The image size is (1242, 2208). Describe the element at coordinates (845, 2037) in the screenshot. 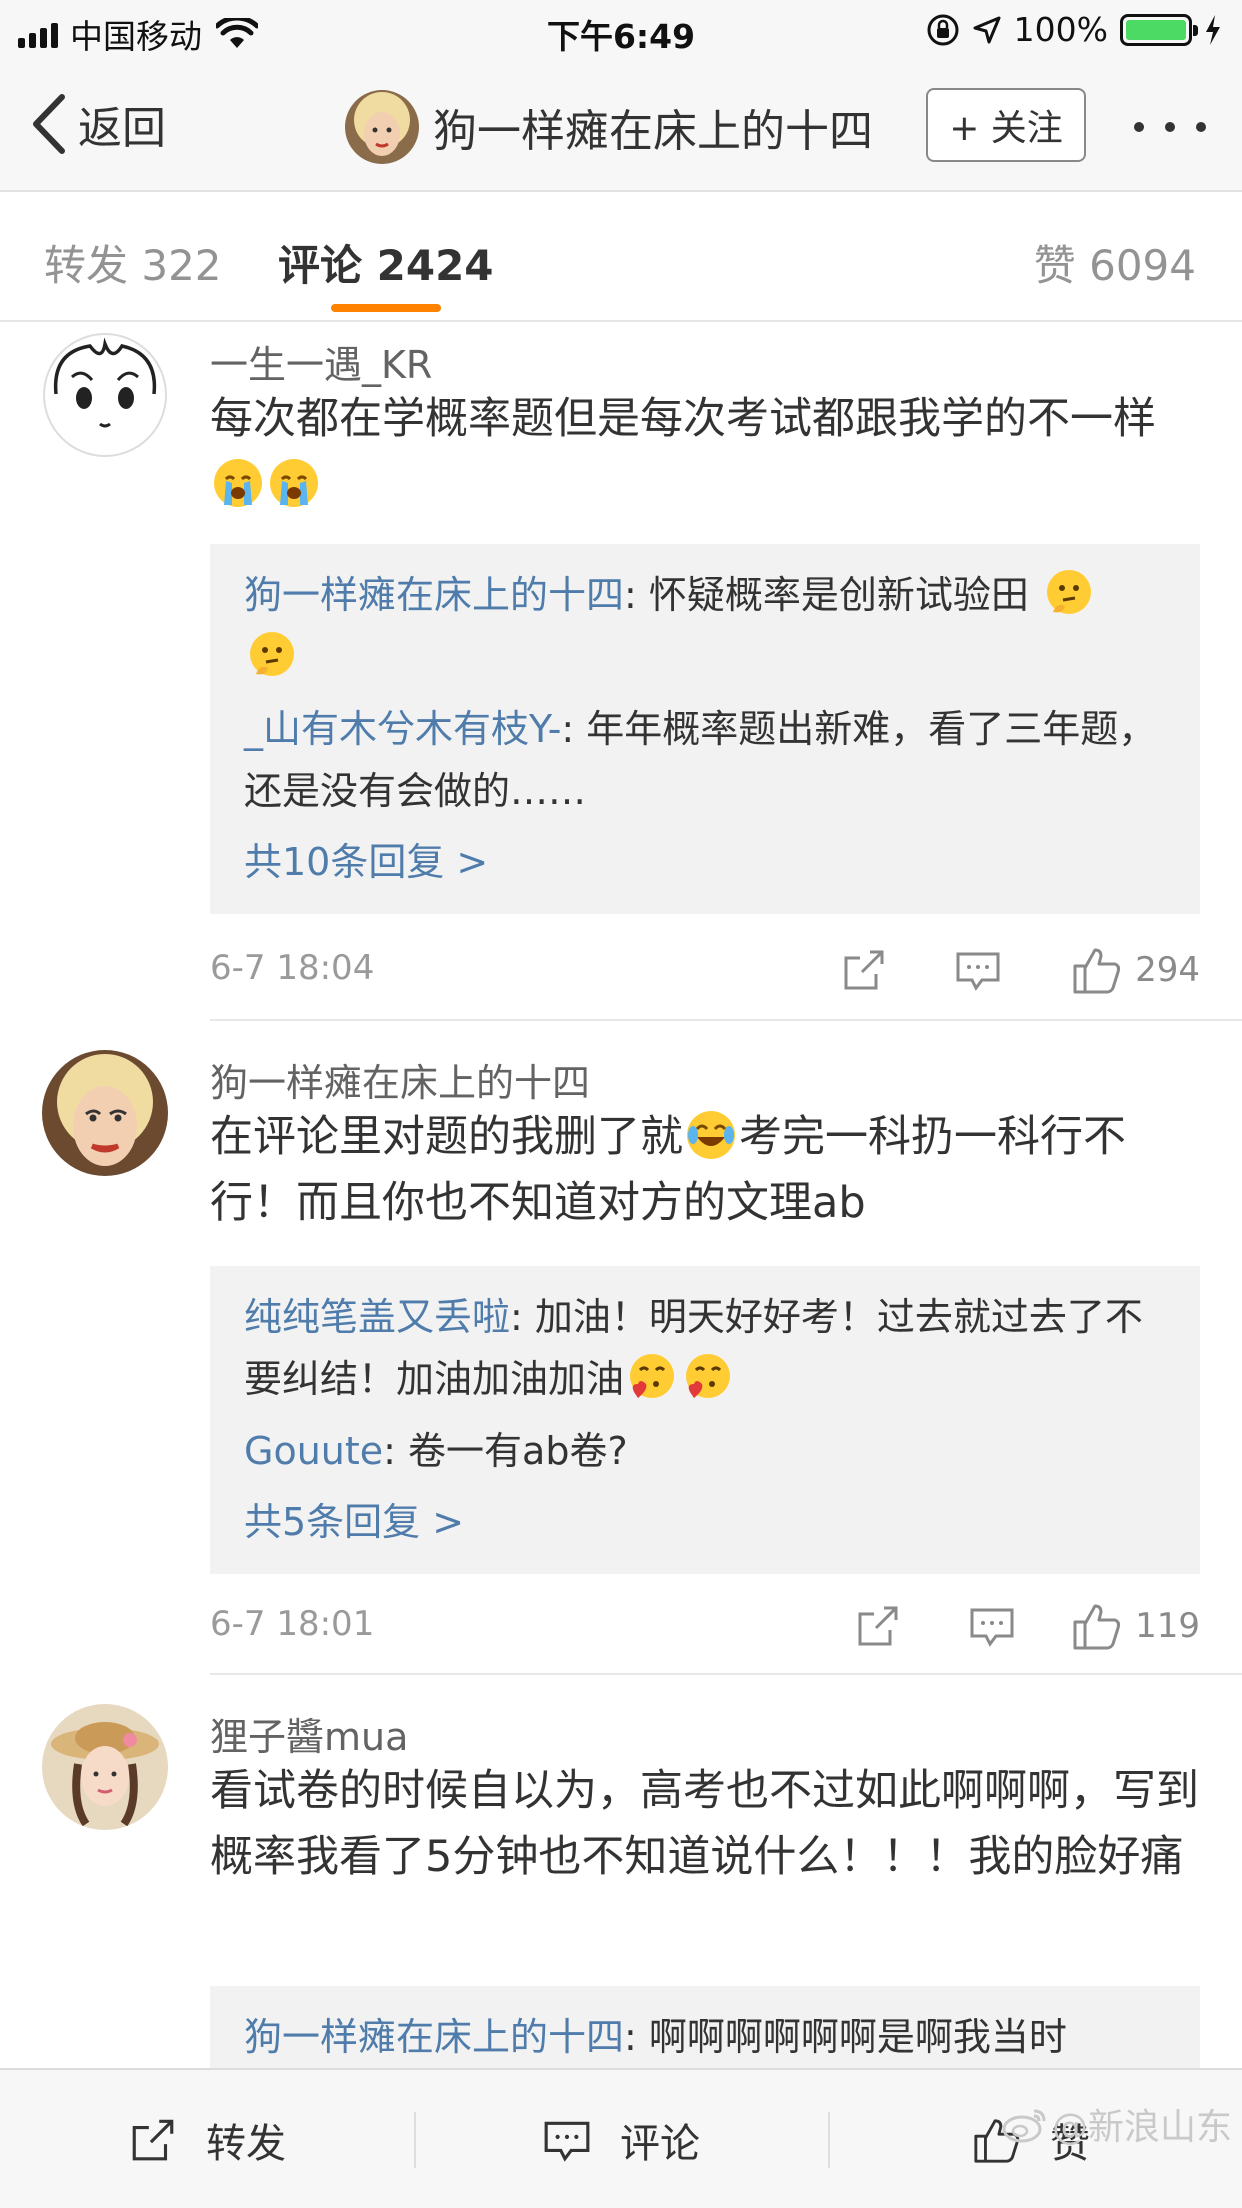

I see `reply-text: : 啊啊啊啊啊啊是啊我当时` at that location.